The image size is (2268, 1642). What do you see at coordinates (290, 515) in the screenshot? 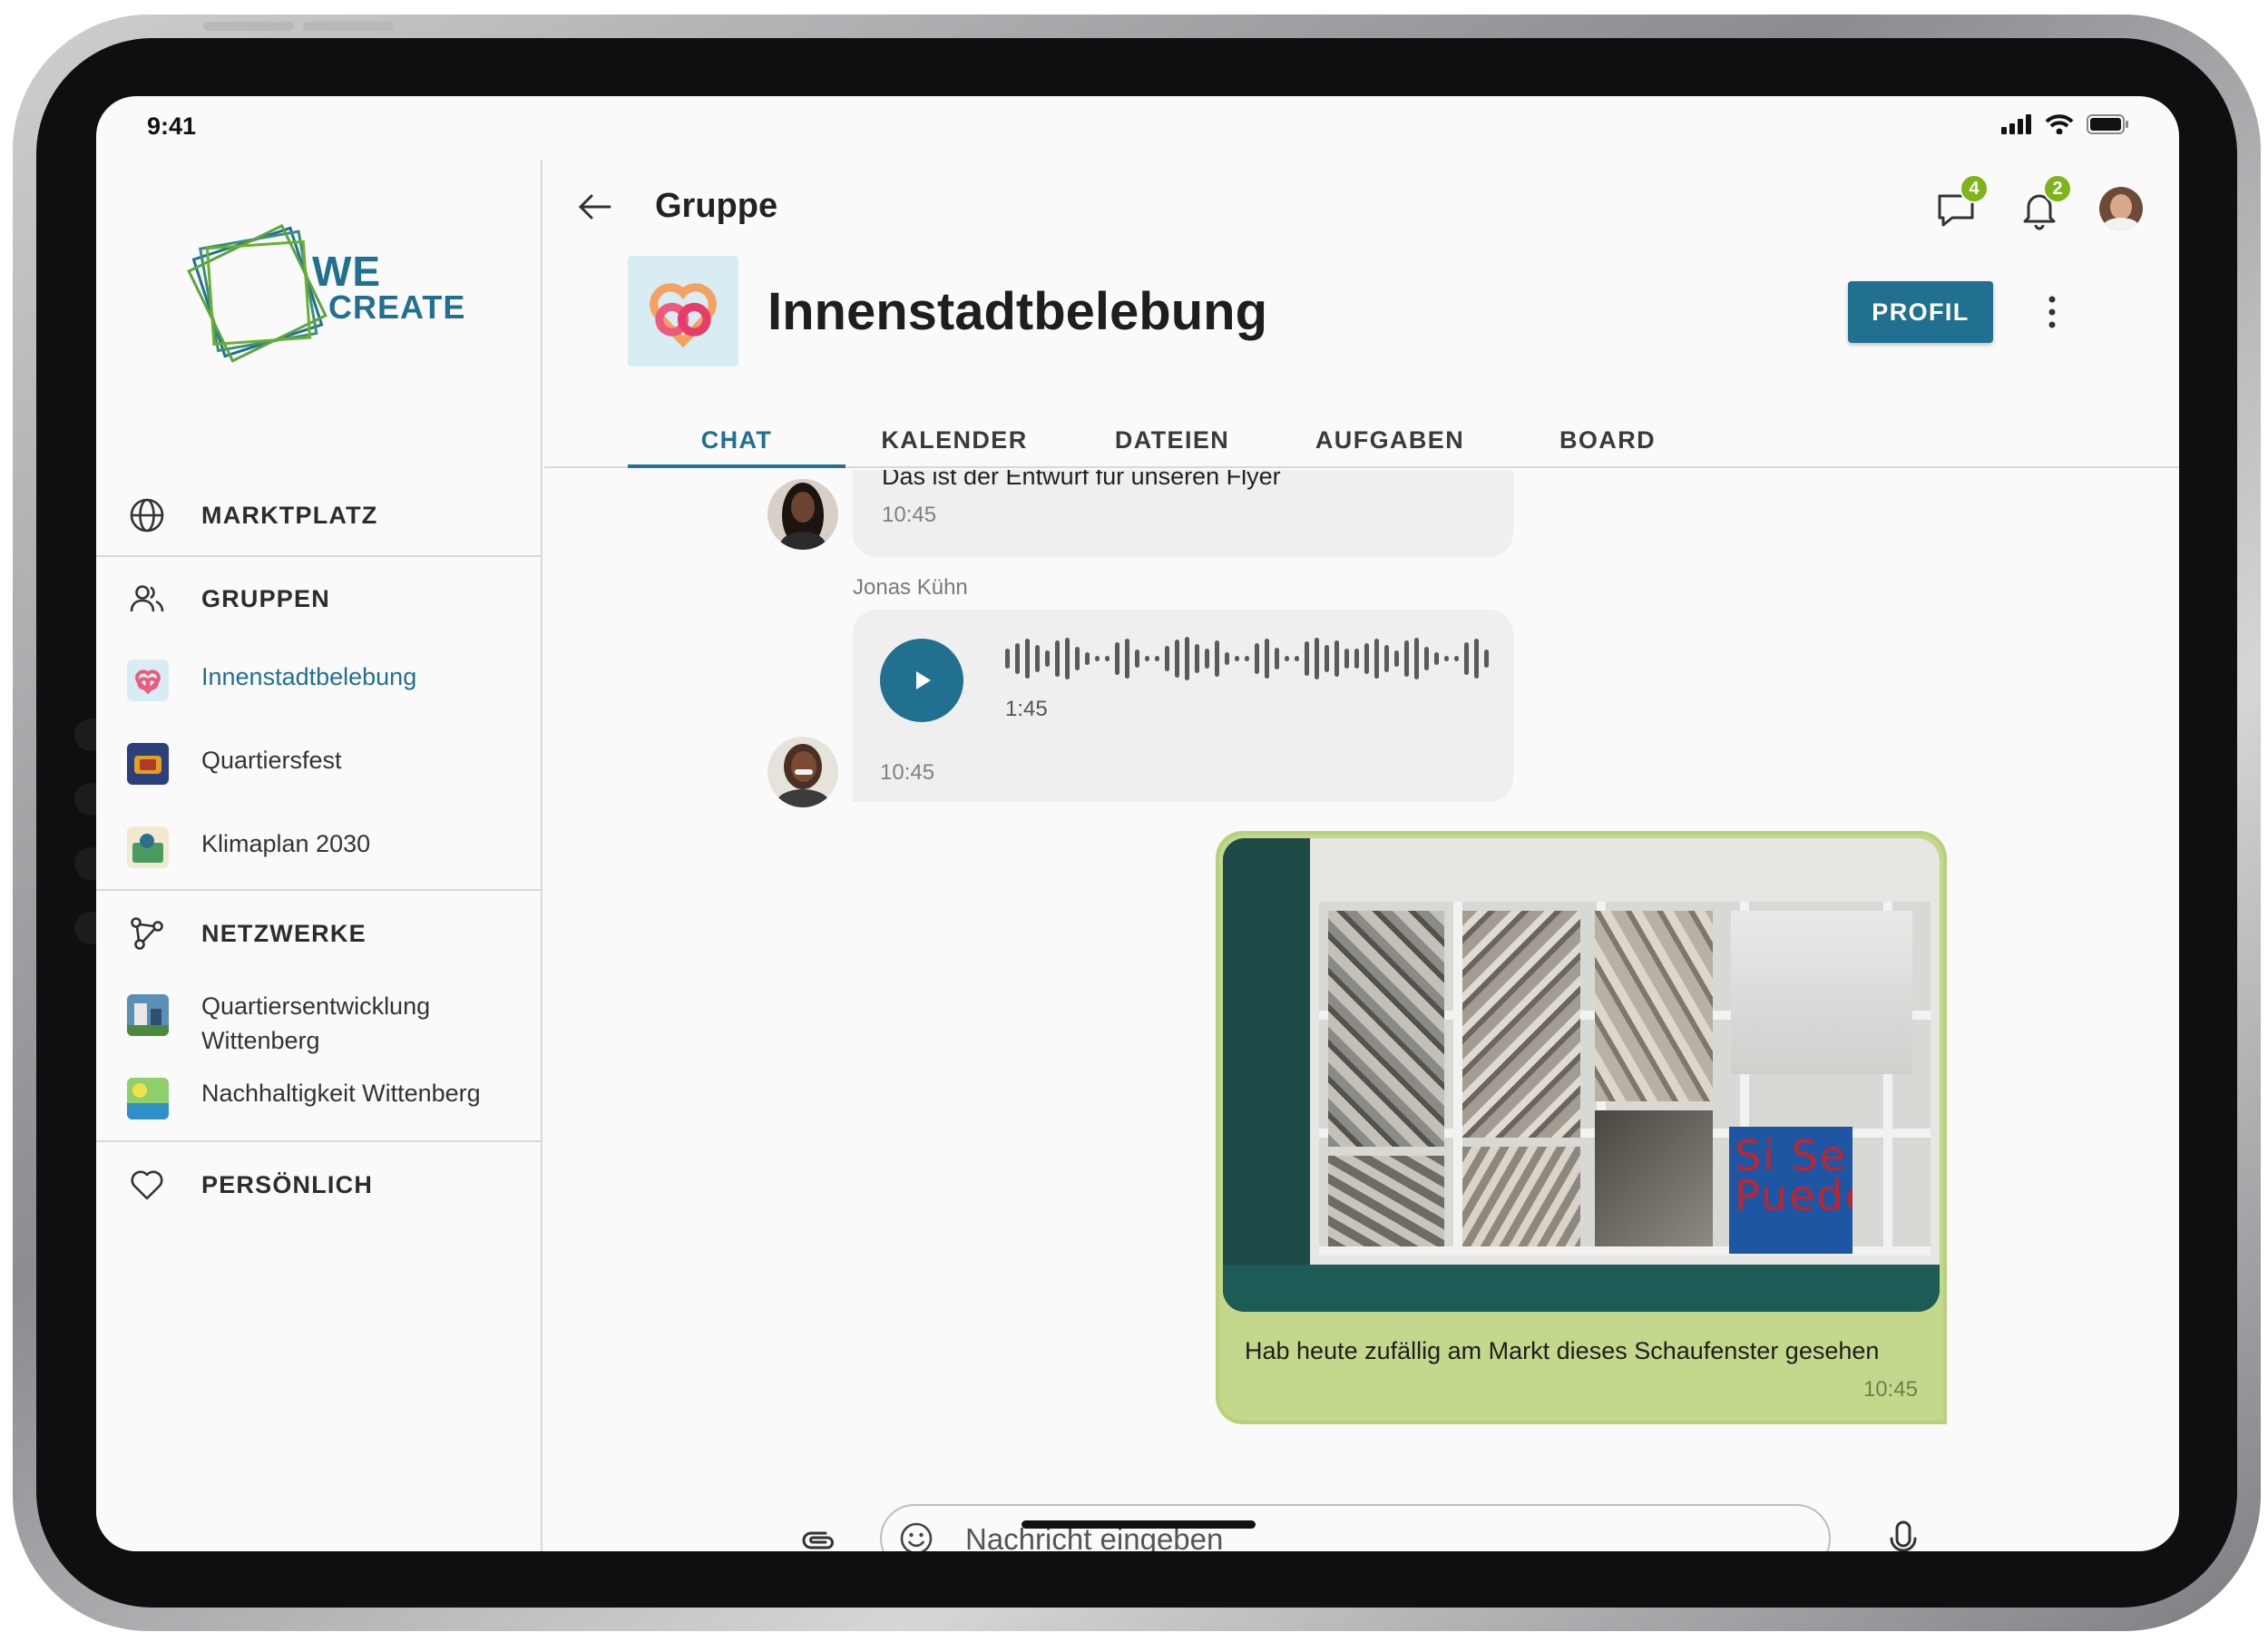
I see `nav-marktplatz-label: MARKTPLATZ` at bounding box center [290, 515].